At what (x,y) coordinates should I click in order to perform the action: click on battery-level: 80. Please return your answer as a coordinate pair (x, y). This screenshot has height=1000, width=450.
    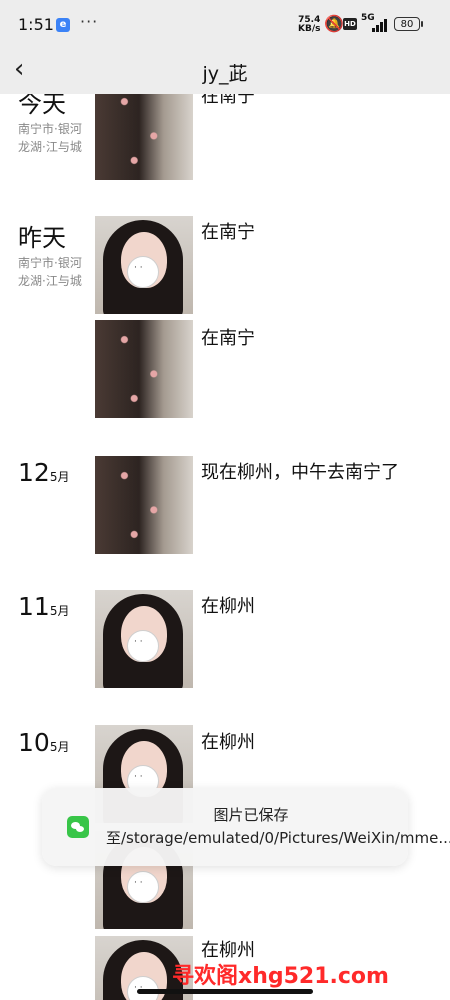
    Looking at the image, I should click on (407, 24).